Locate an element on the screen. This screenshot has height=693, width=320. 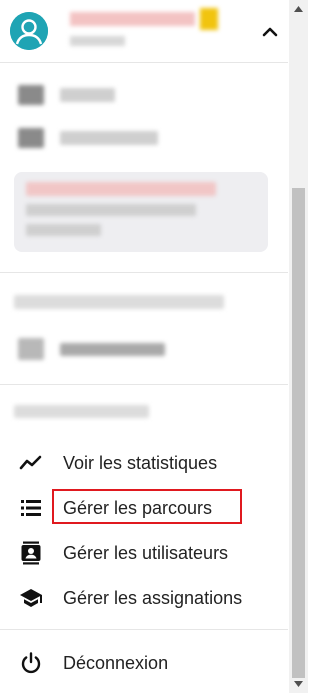
redacted-user-name is located at coordinates (145, 27).